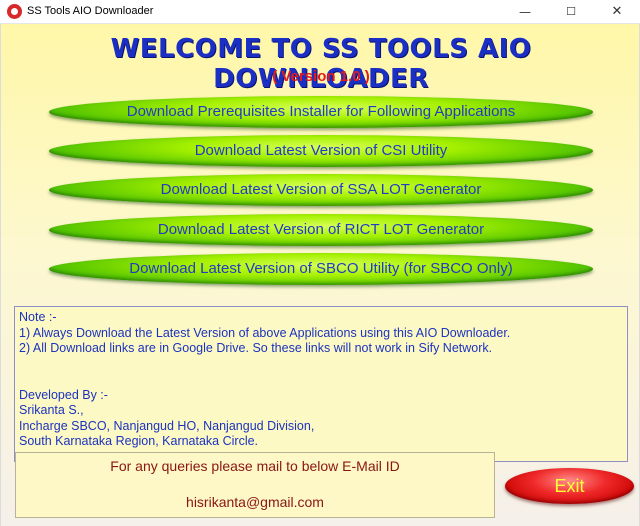 The image size is (640, 526). I want to click on close-button: ✕, so click(617, 12).